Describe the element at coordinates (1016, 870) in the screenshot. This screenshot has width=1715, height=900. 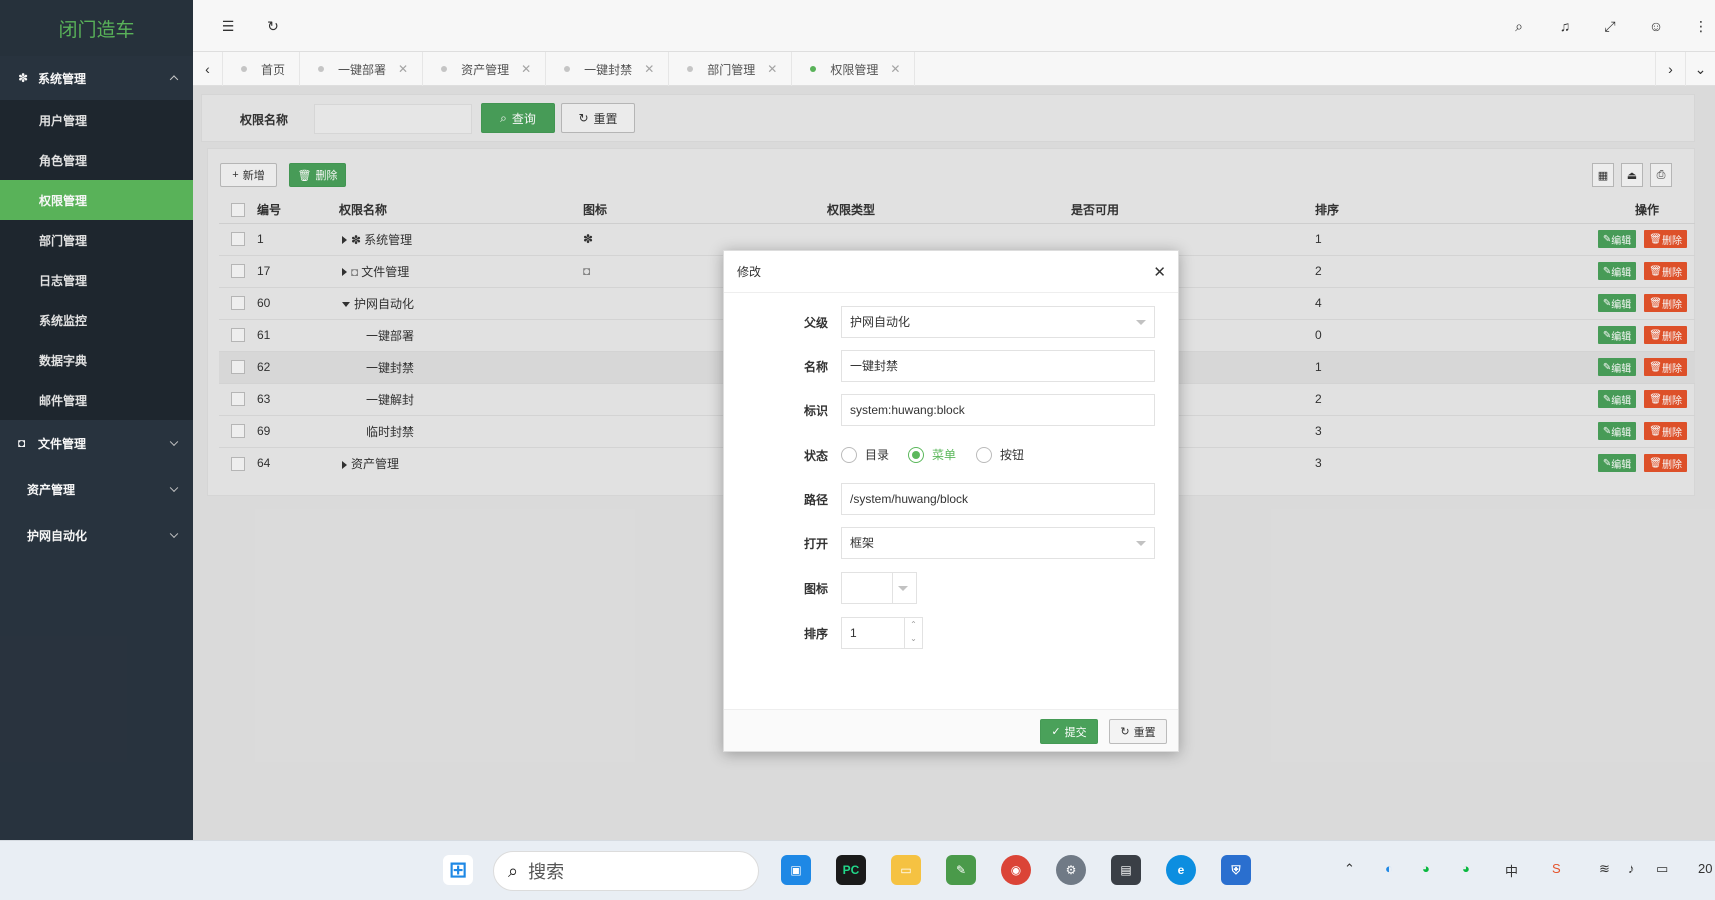
I see `chrome-icon: ◉` at that location.